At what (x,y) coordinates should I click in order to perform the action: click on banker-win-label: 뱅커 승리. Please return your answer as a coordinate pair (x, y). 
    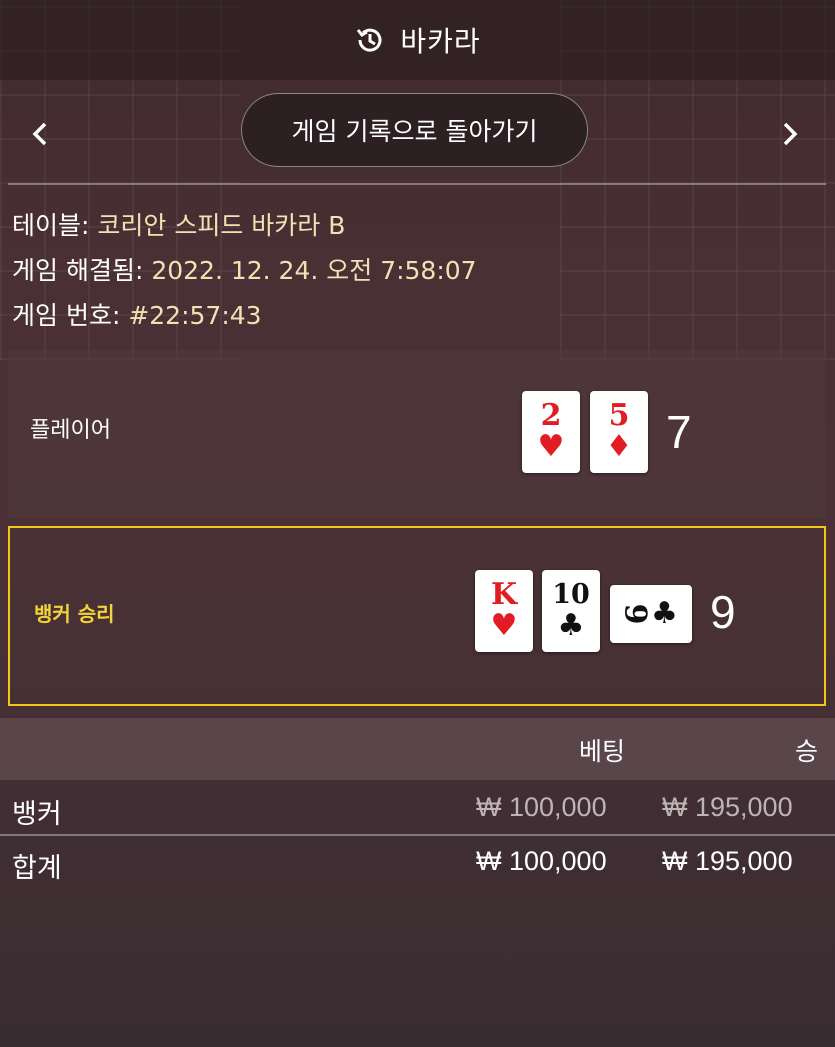
    Looking at the image, I should click on (74, 614).